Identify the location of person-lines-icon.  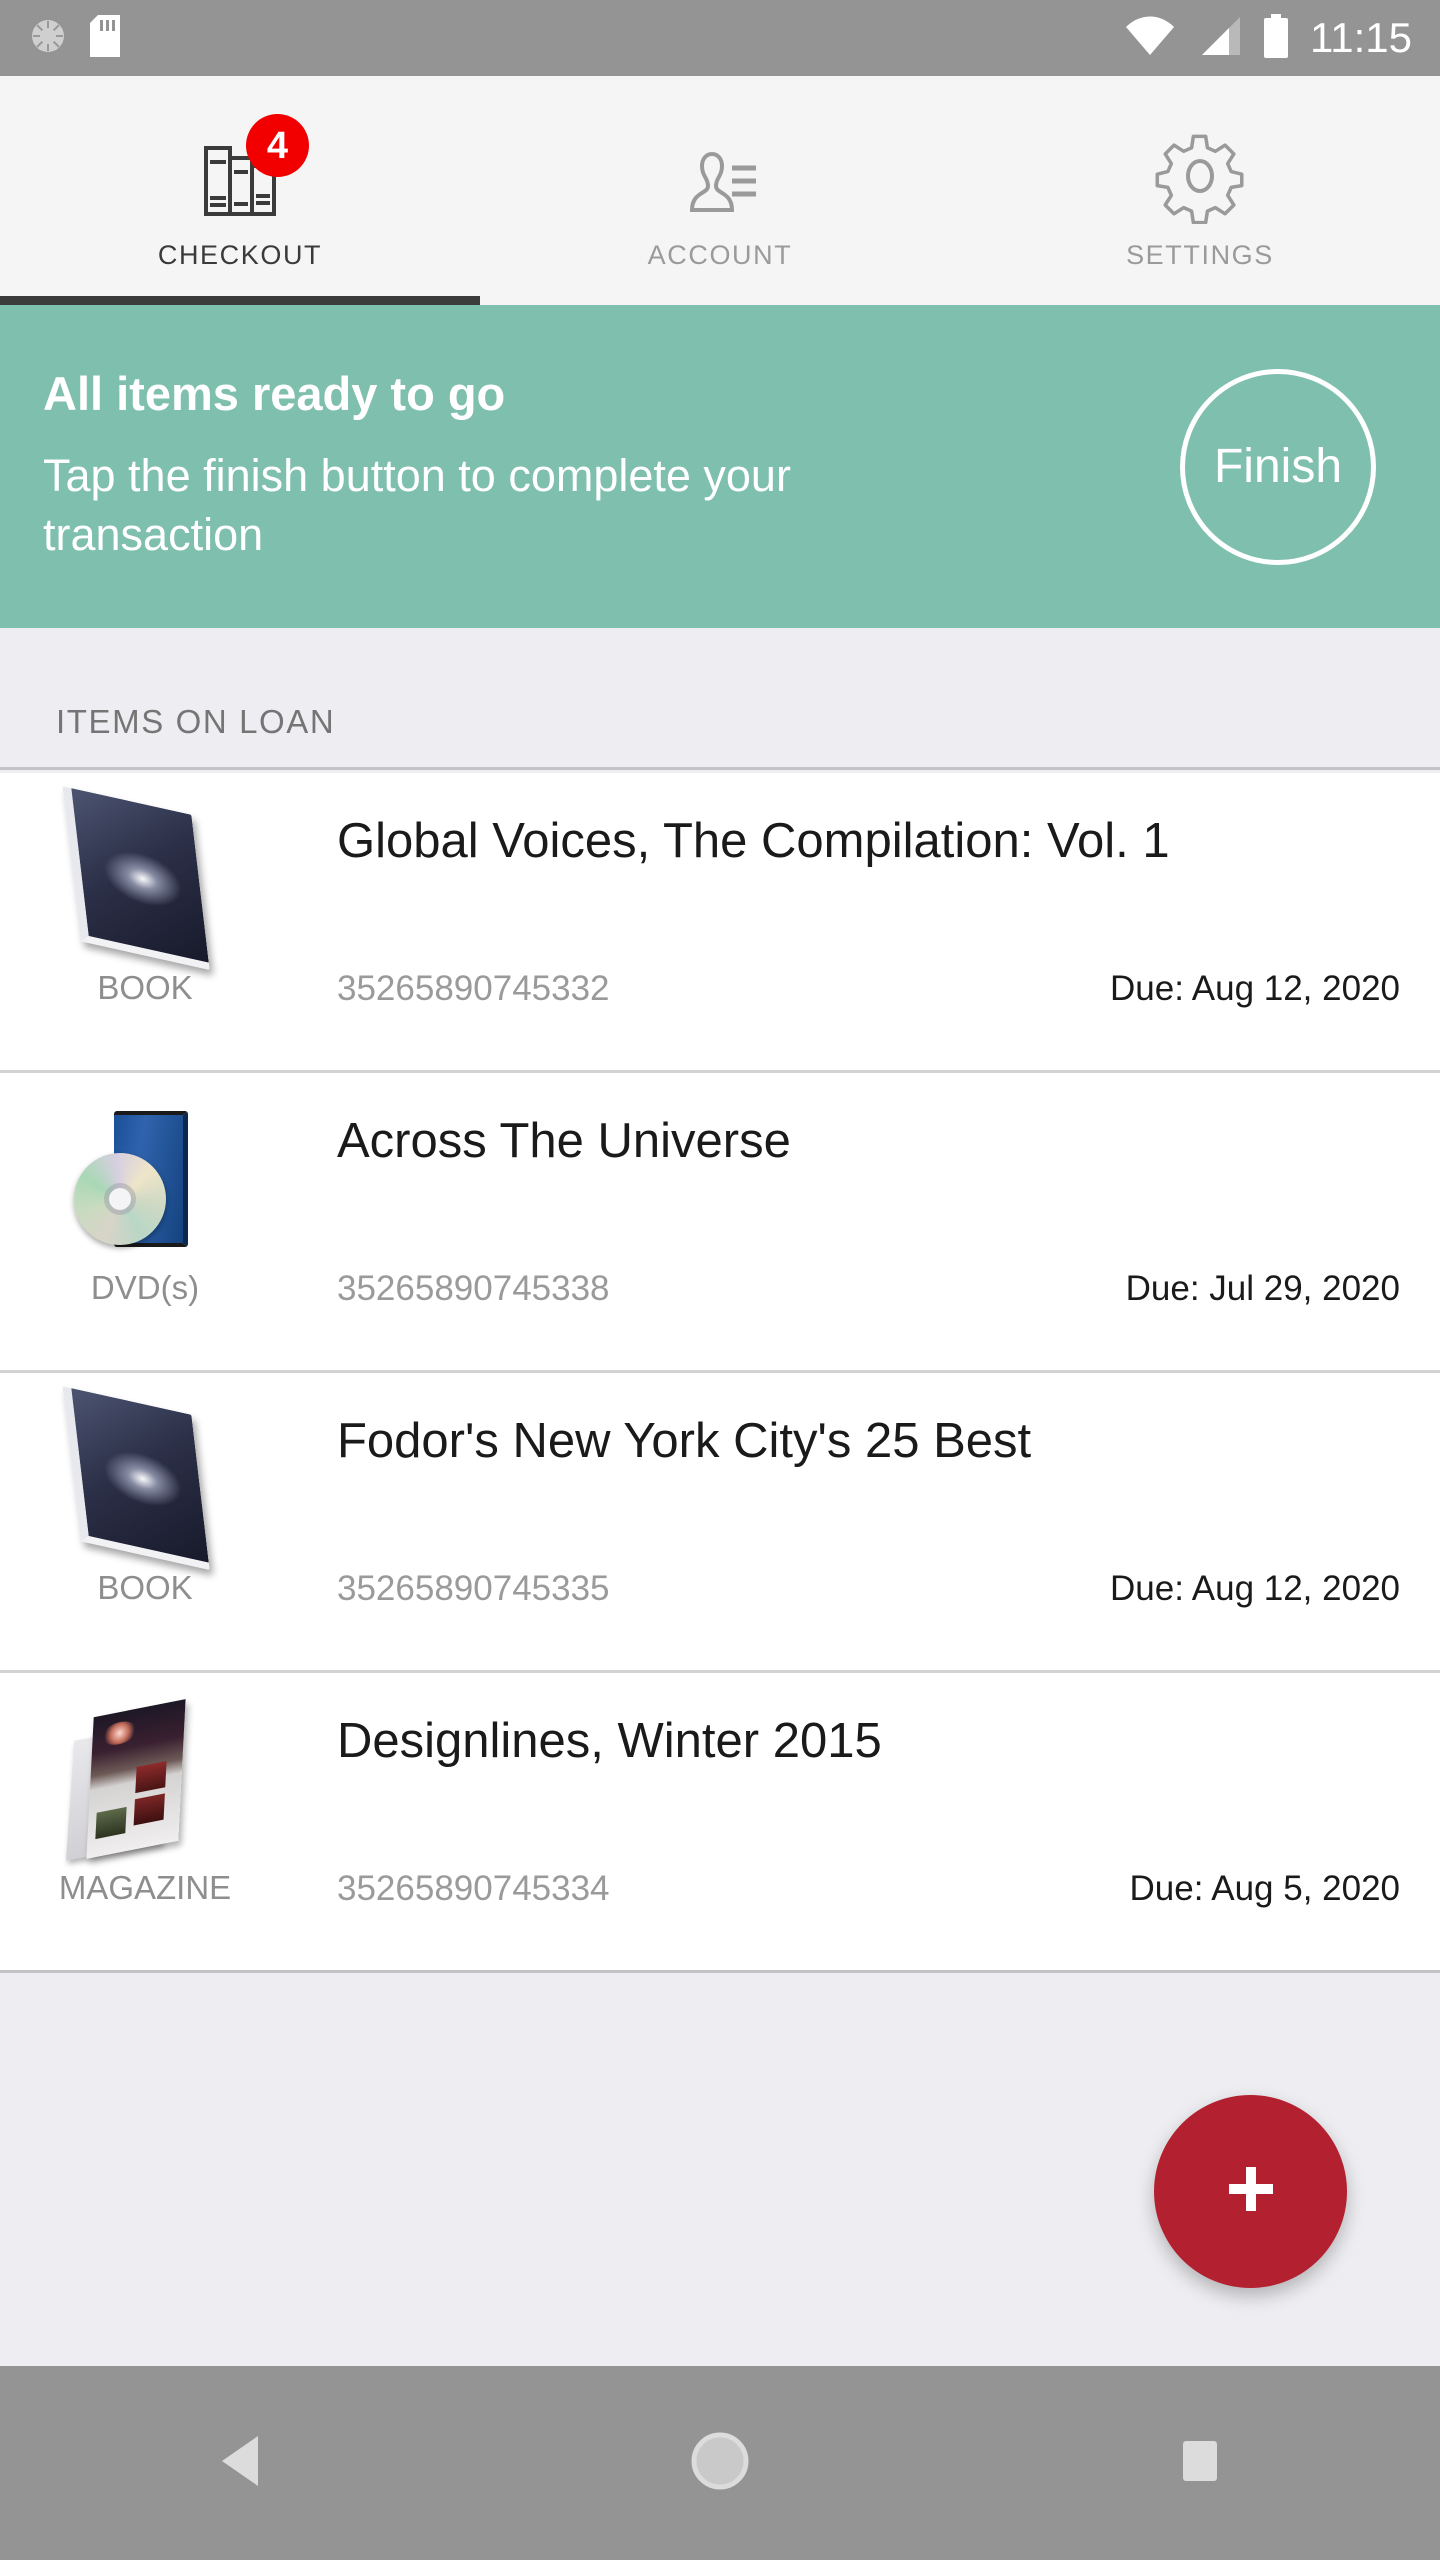
(720, 176).